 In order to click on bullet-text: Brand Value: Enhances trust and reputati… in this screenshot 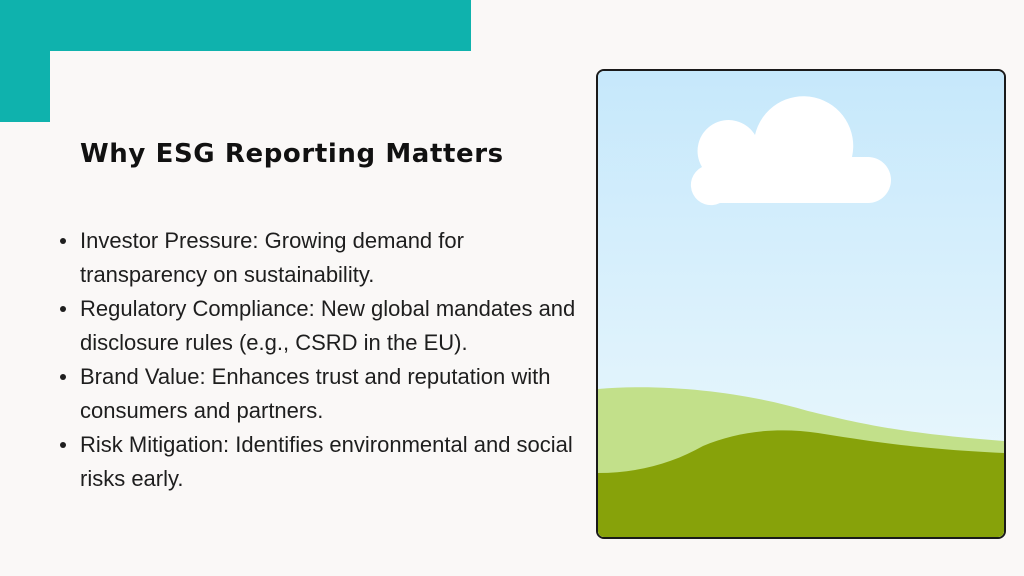, I will do `click(315, 393)`.